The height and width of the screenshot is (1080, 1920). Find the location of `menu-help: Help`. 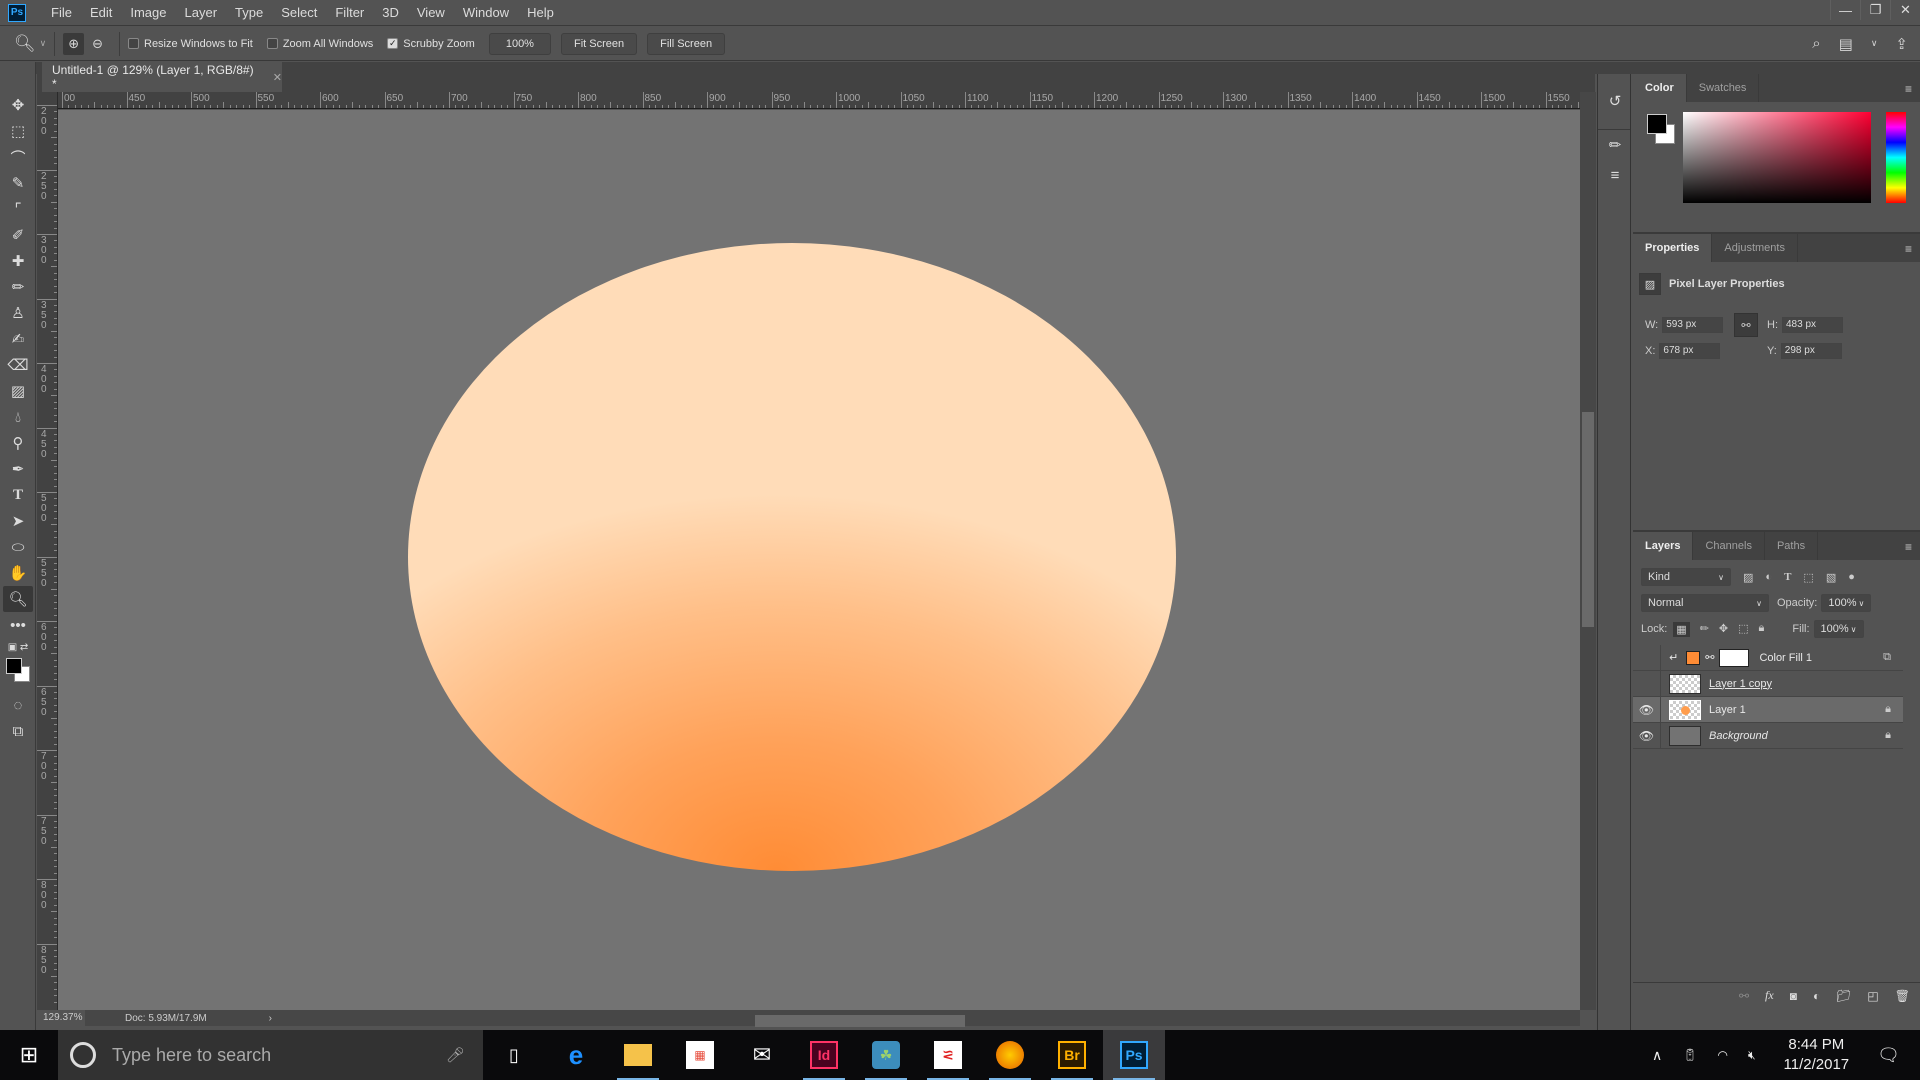

menu-help: Help is located at coordinates (540, 13).